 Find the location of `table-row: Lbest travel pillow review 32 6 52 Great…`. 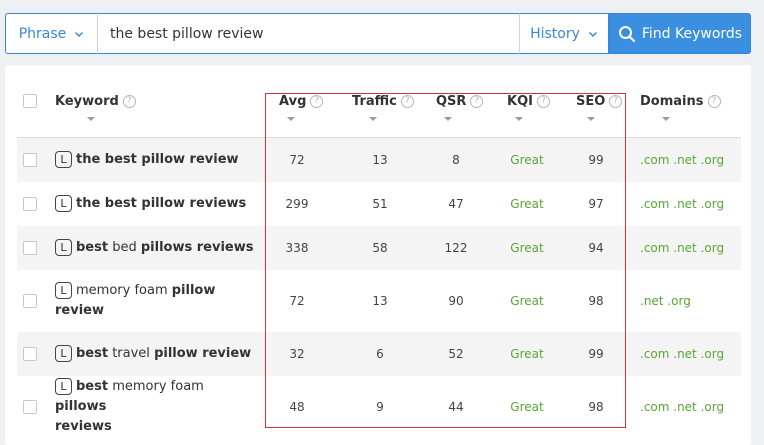

table-row: Lbest travel pillow review 32 6 52 Great… is located at coordinates (379, 354).